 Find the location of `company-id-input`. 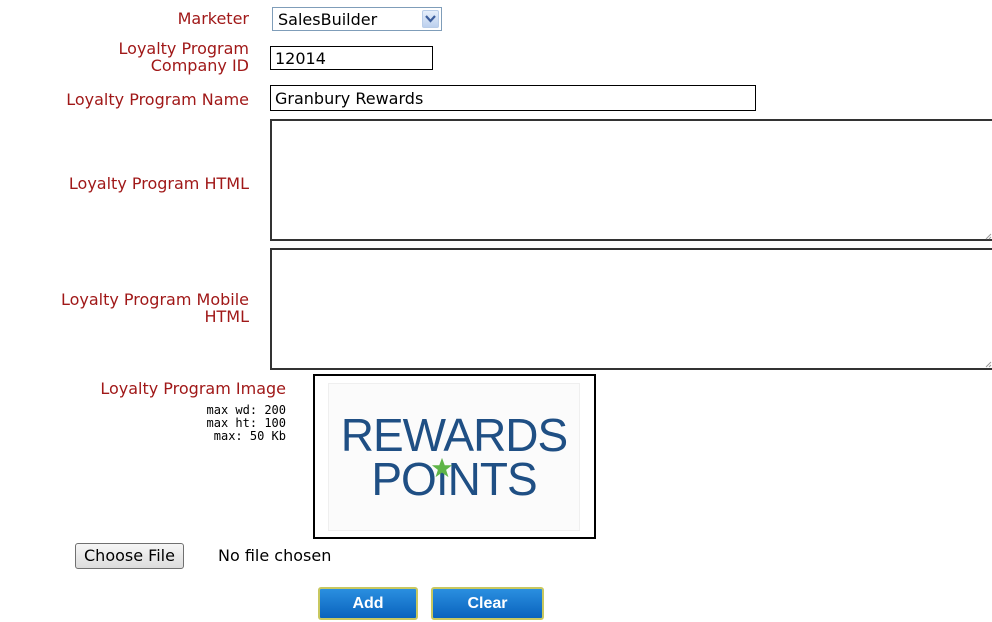

company-id-input is located at coordinates (351, 58).